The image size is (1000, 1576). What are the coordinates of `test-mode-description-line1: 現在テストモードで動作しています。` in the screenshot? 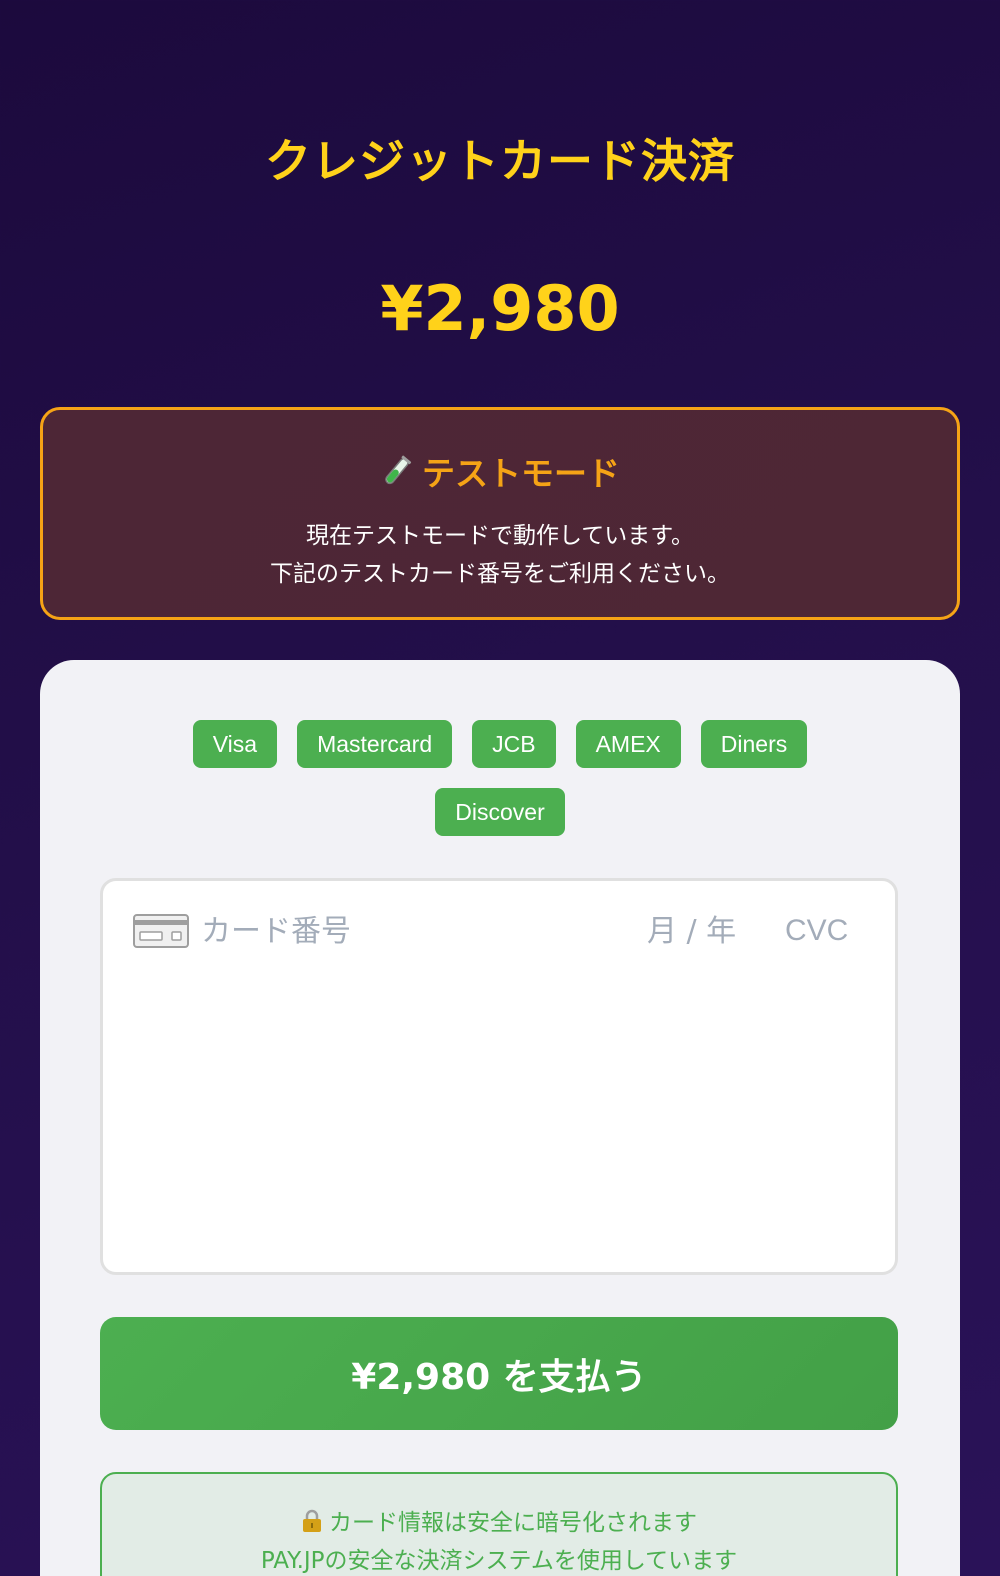 It's located at (499, 536).